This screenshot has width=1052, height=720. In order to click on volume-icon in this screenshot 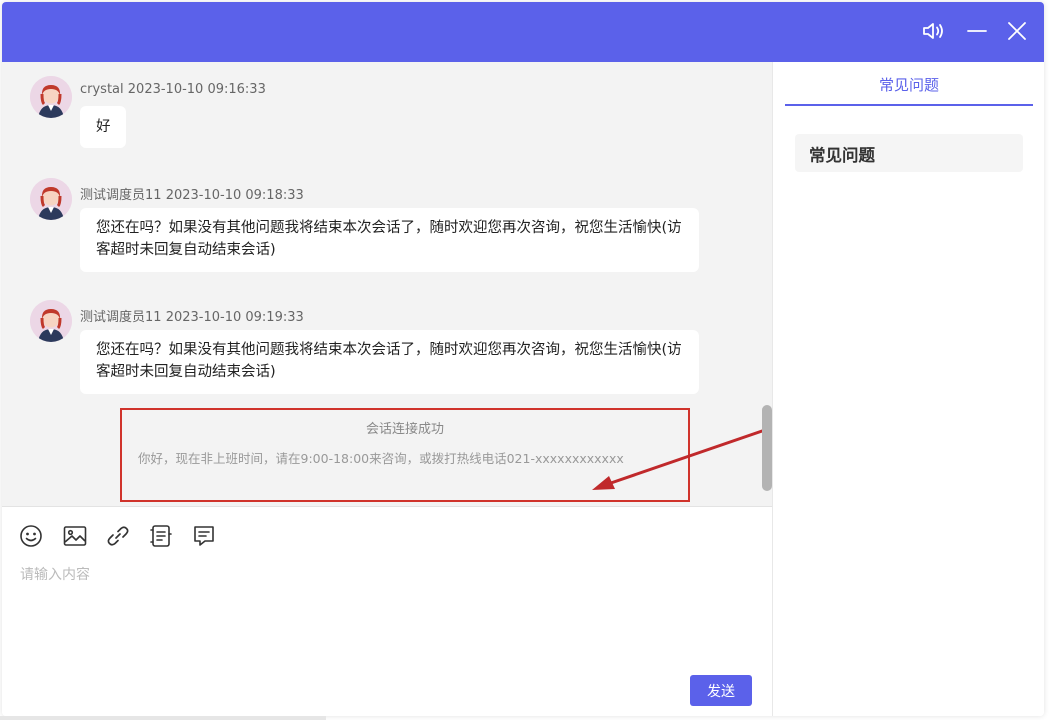, I will do `click(933, 31)`.